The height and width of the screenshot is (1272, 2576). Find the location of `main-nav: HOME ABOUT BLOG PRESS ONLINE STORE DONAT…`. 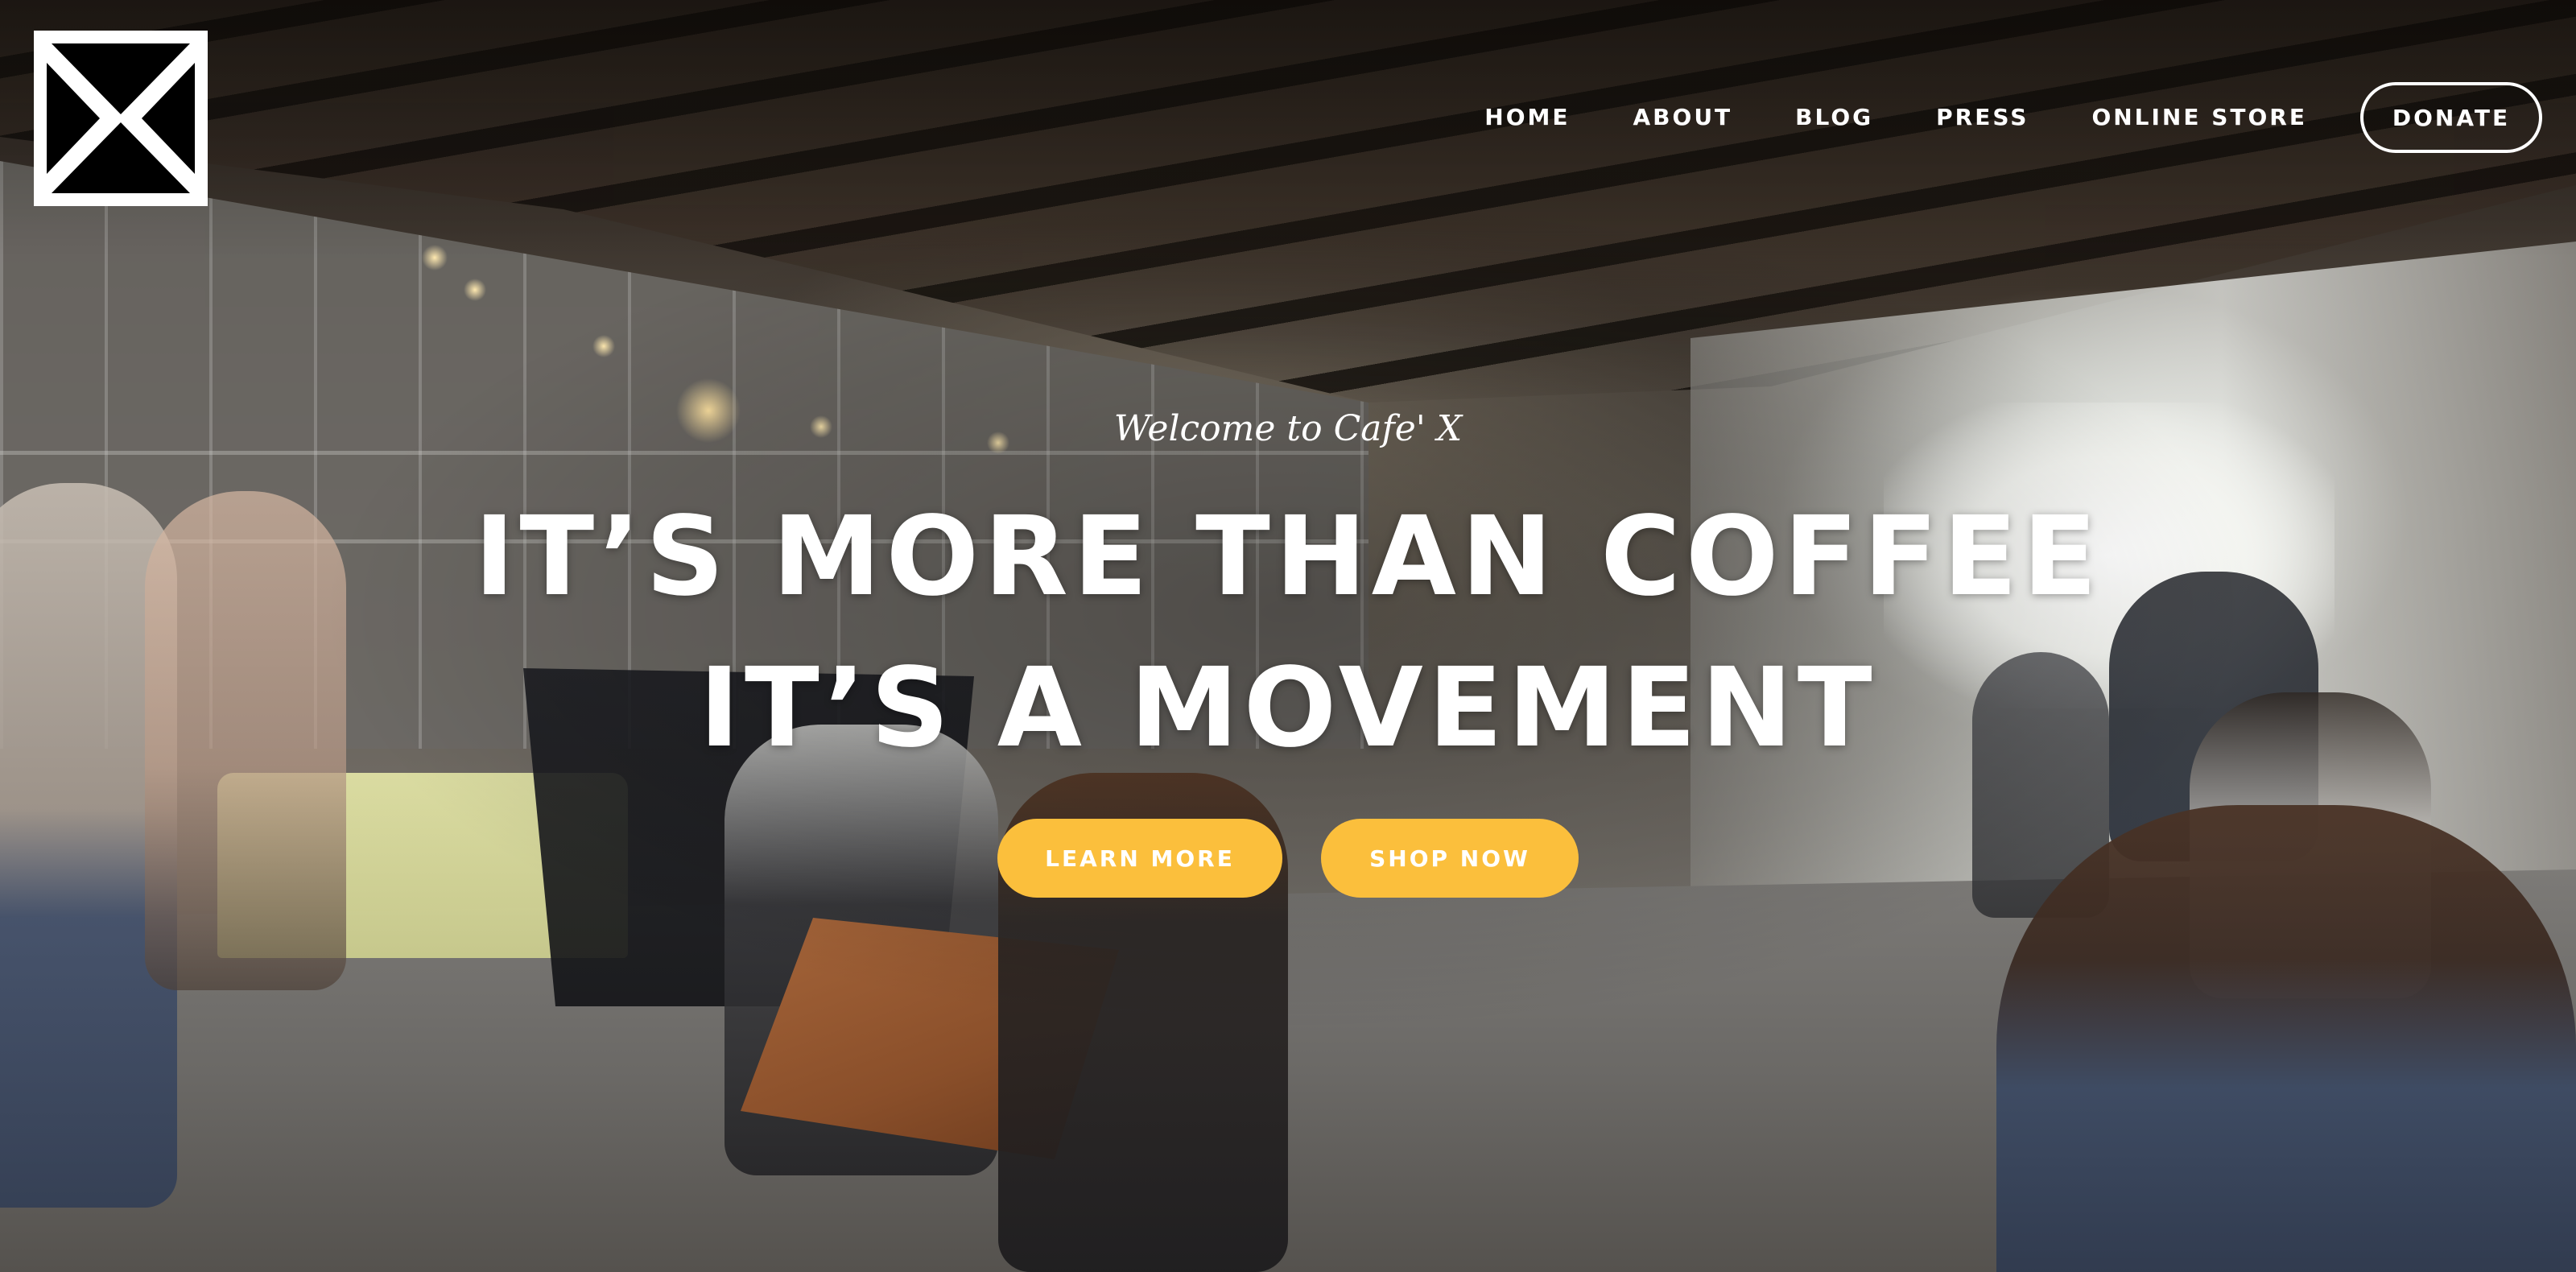

main-nav: HOME ABOUT BLOG PRESS ONLINE STORE DONAT… is located at coordinates (2013, 118).